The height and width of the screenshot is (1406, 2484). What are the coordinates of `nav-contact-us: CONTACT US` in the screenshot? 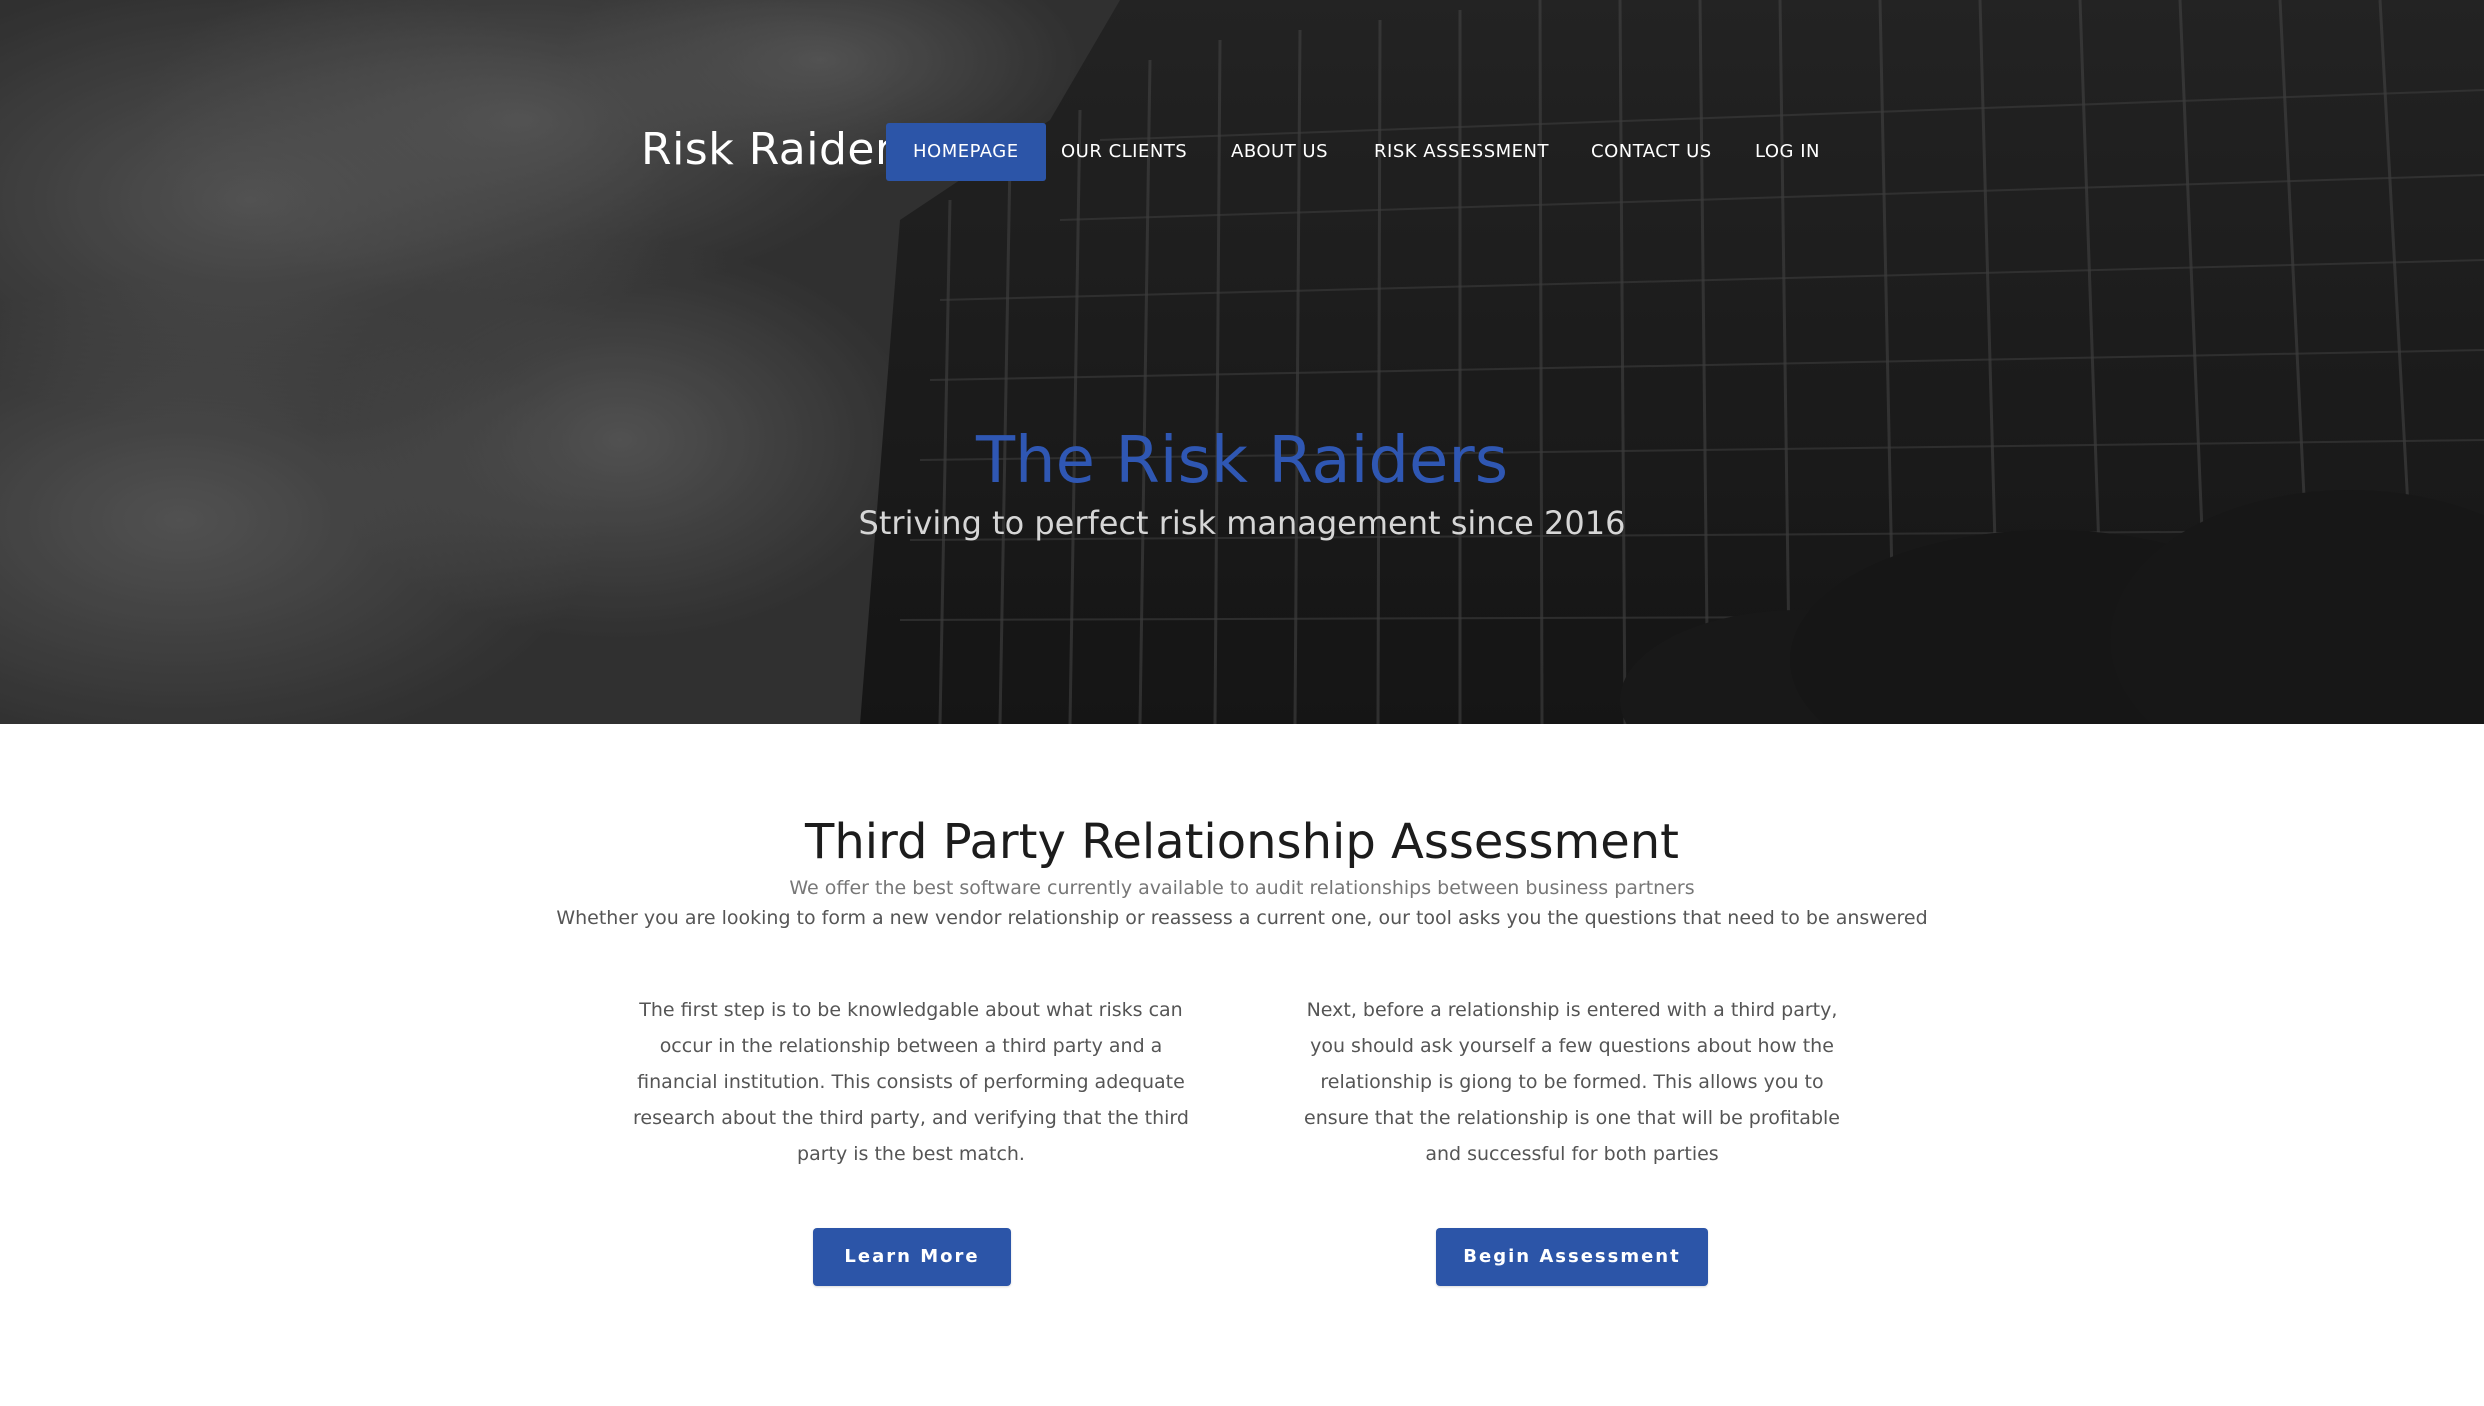 It's located at (1651, 152).